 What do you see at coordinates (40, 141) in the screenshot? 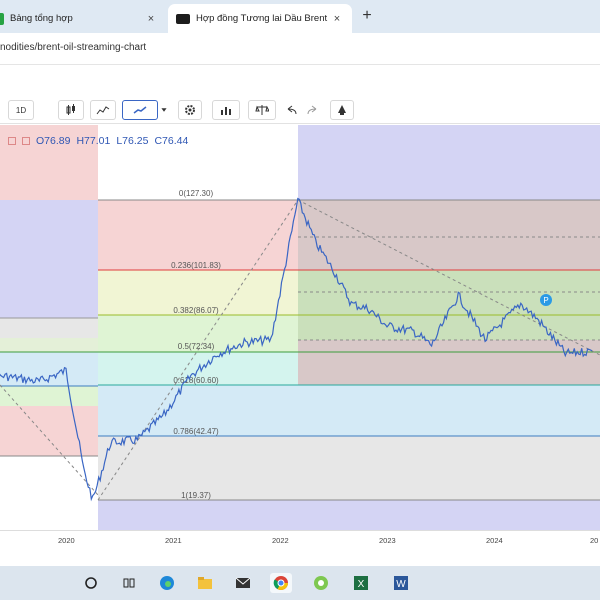
I see `ohlc-open-key: O` at bounding box center [40, 141].